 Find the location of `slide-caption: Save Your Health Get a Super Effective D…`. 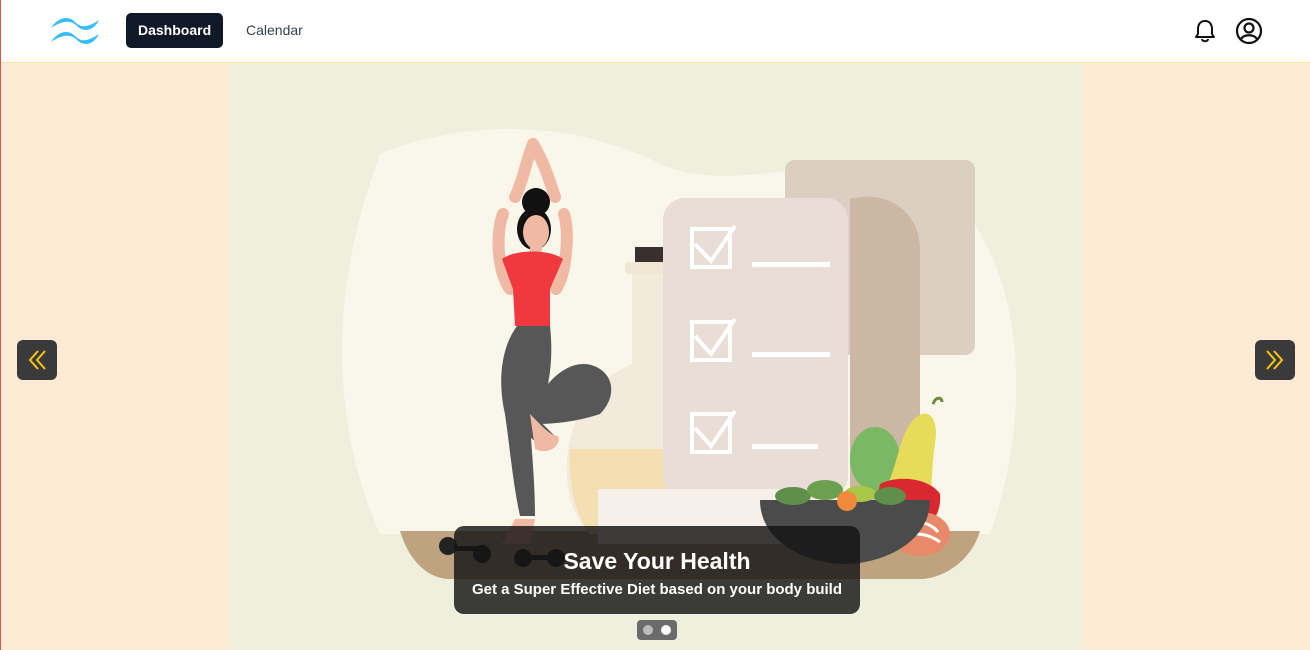

slide-caption: Save Your Health Get a Super Effective D… is located at coordinates (657, 570).